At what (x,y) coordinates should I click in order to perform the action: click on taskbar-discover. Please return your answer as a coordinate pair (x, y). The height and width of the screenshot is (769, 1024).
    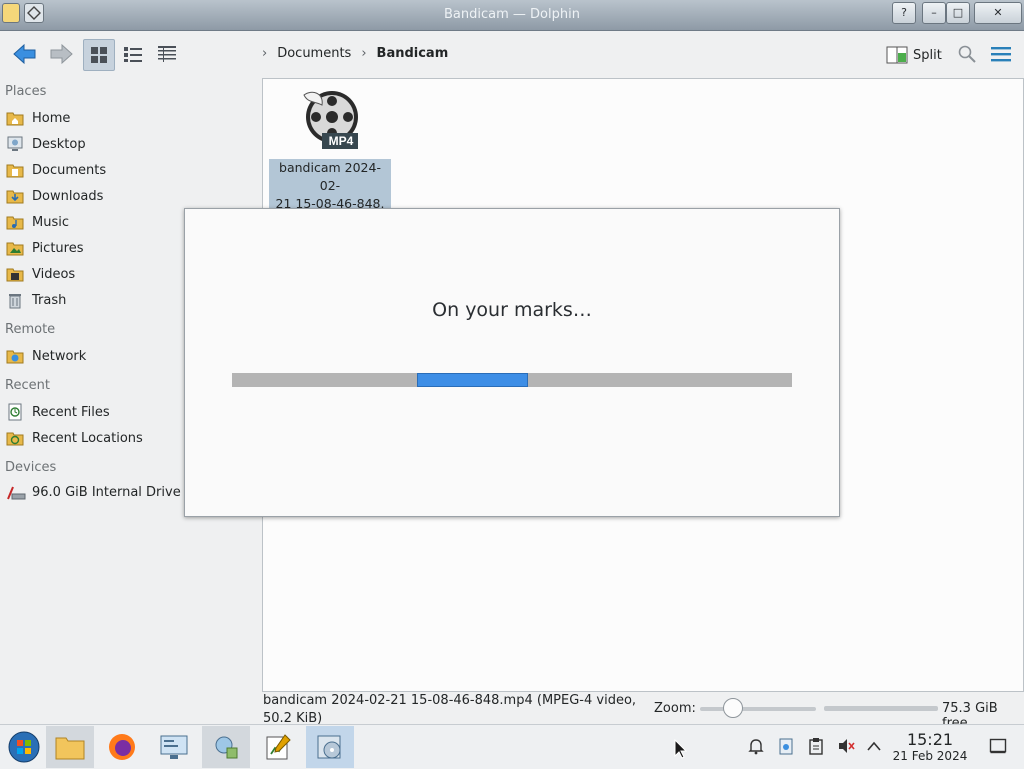
    Looking at the image, I should click on (226, 747).